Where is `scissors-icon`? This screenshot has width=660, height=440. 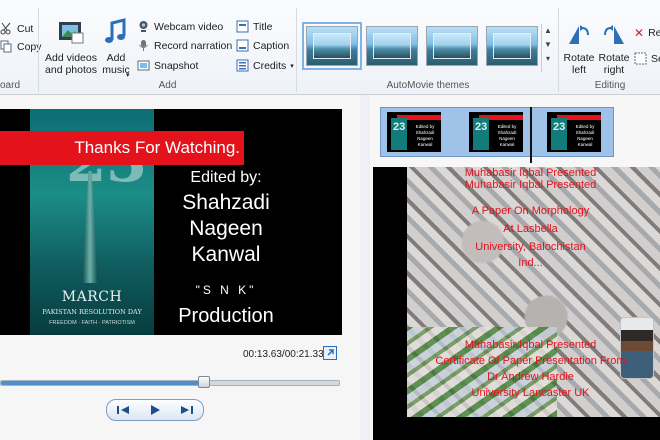
scissors-icon is located at coordinates (5, 28).